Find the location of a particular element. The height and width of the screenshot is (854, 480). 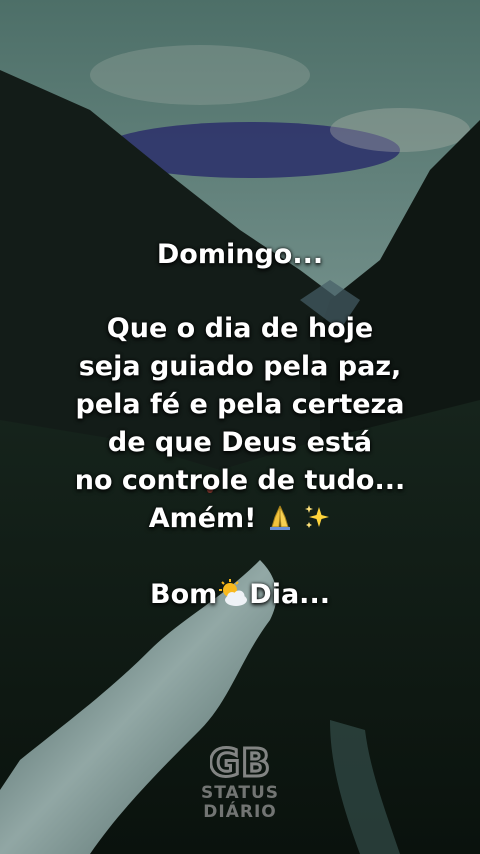

message-line-2: seja guiado pela paz, is located at coordinates (240, 366).